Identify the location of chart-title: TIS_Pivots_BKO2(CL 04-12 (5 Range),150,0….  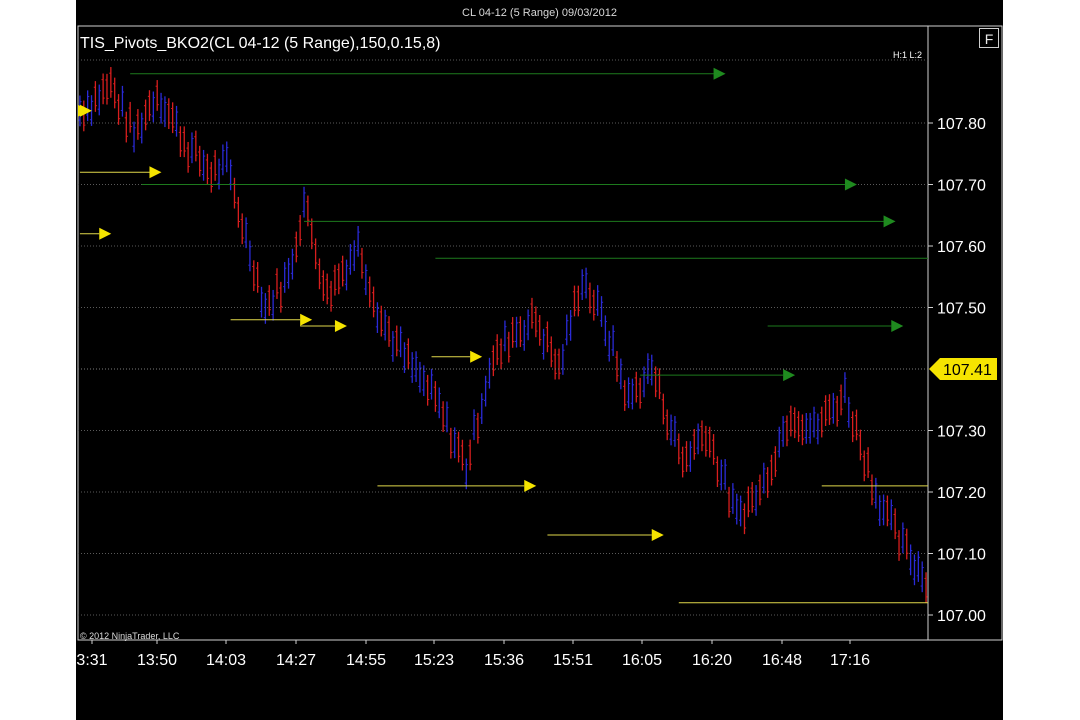
(260, 43).